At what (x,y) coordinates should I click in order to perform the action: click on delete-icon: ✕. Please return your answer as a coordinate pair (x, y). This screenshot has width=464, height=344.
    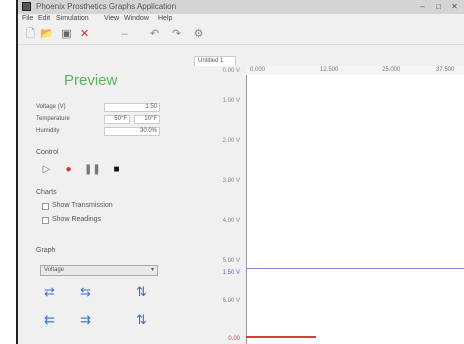
    Looking at the image, I should click on (84, 34).